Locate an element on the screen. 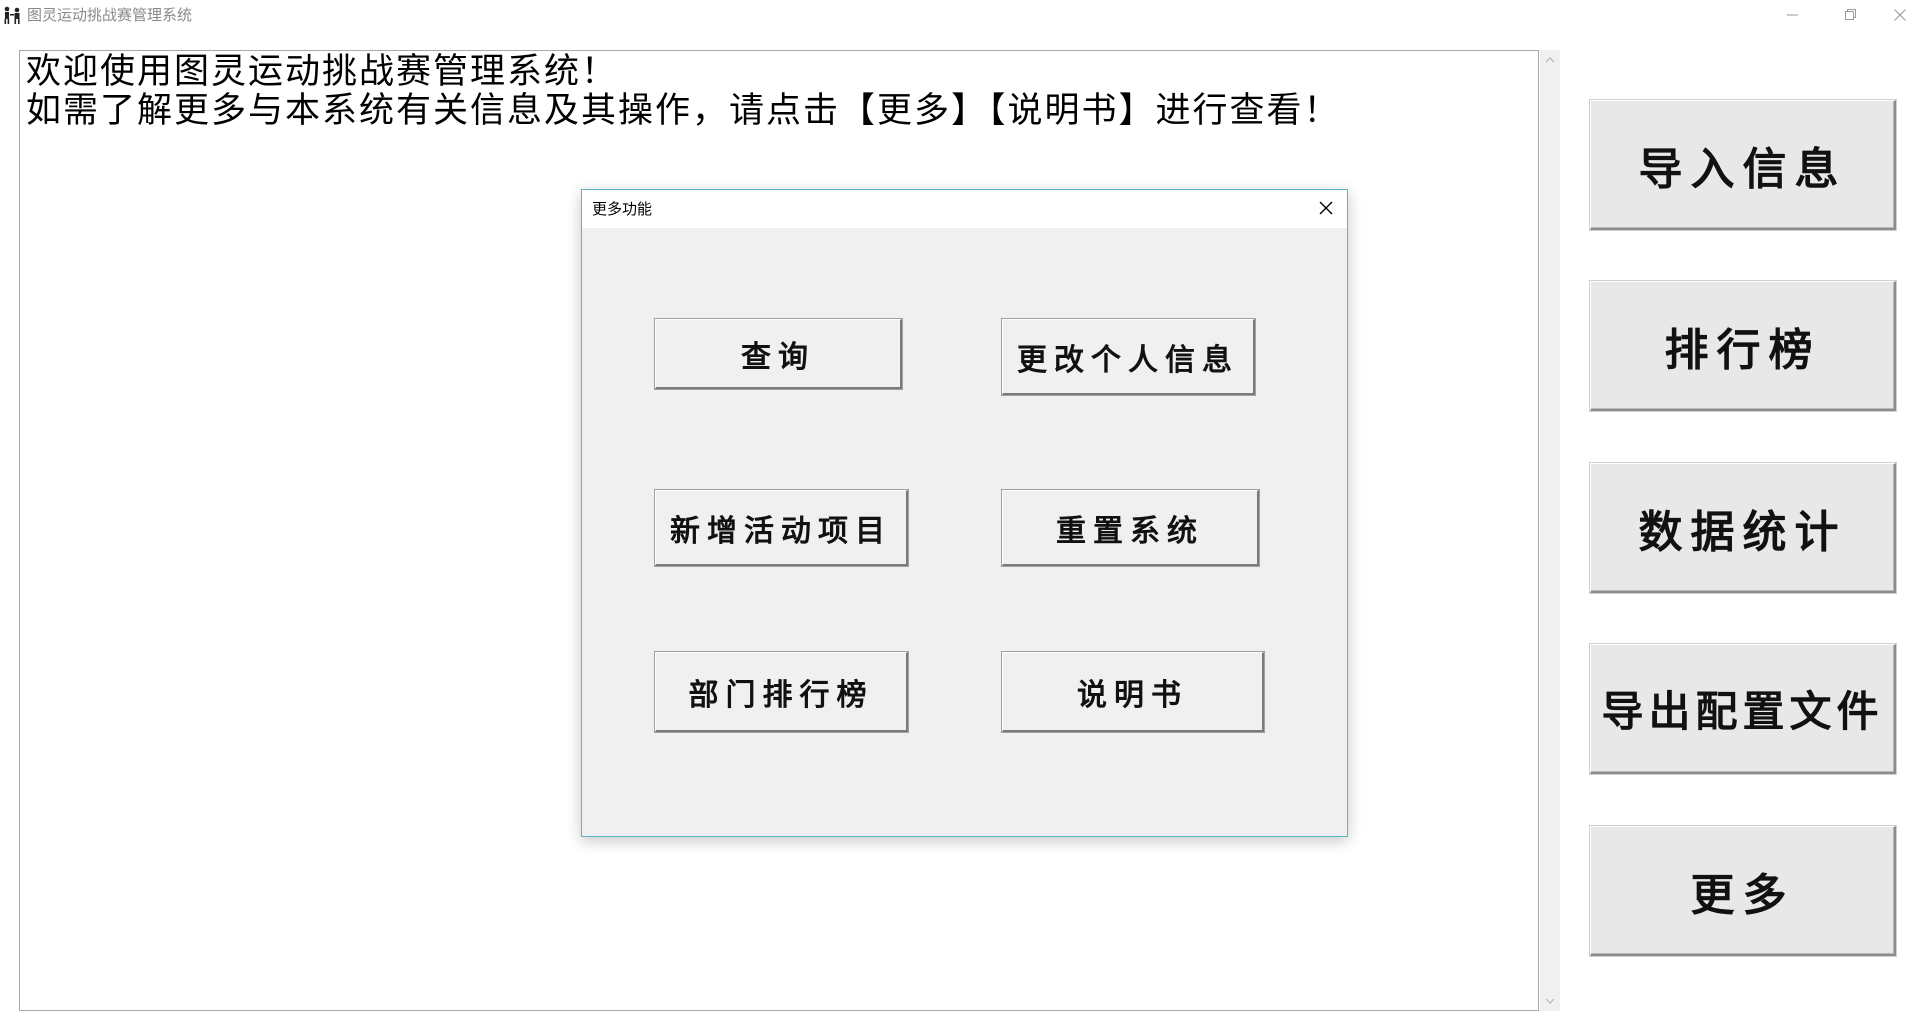  scroll-up-icon is located at coordinates (1550, 60).